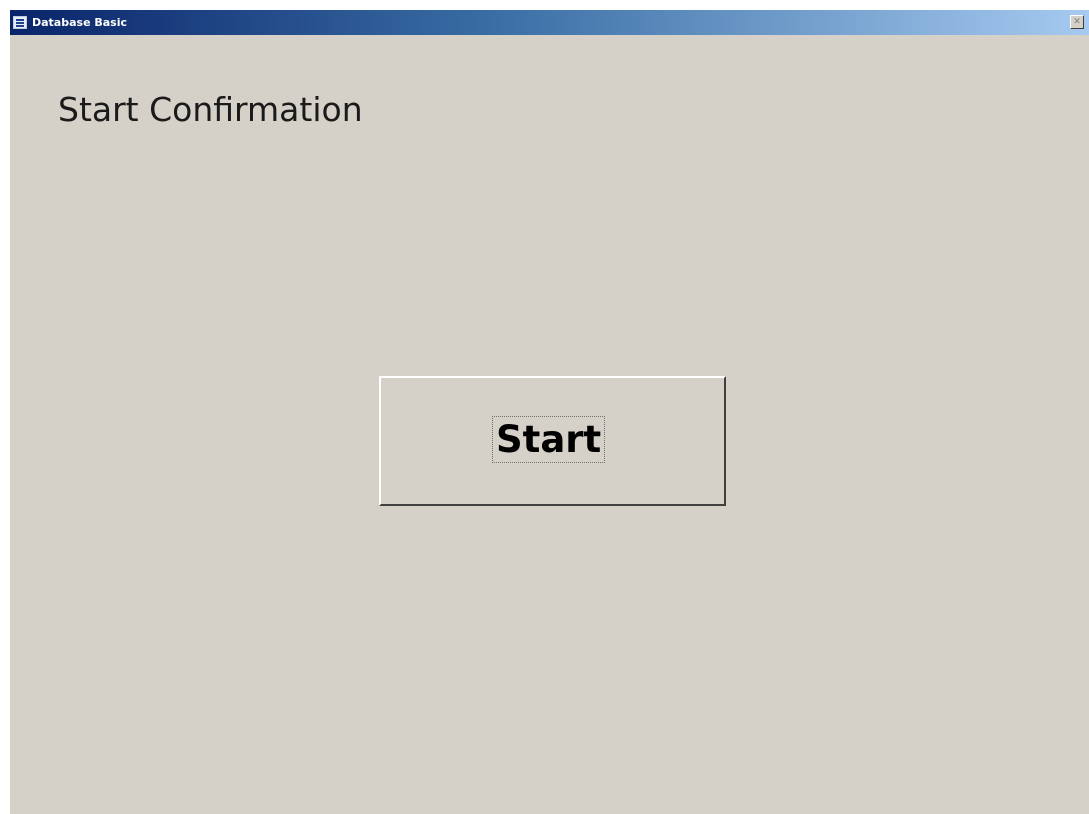  I want to click on page-title: Start Confirmation, so click(210, 109).